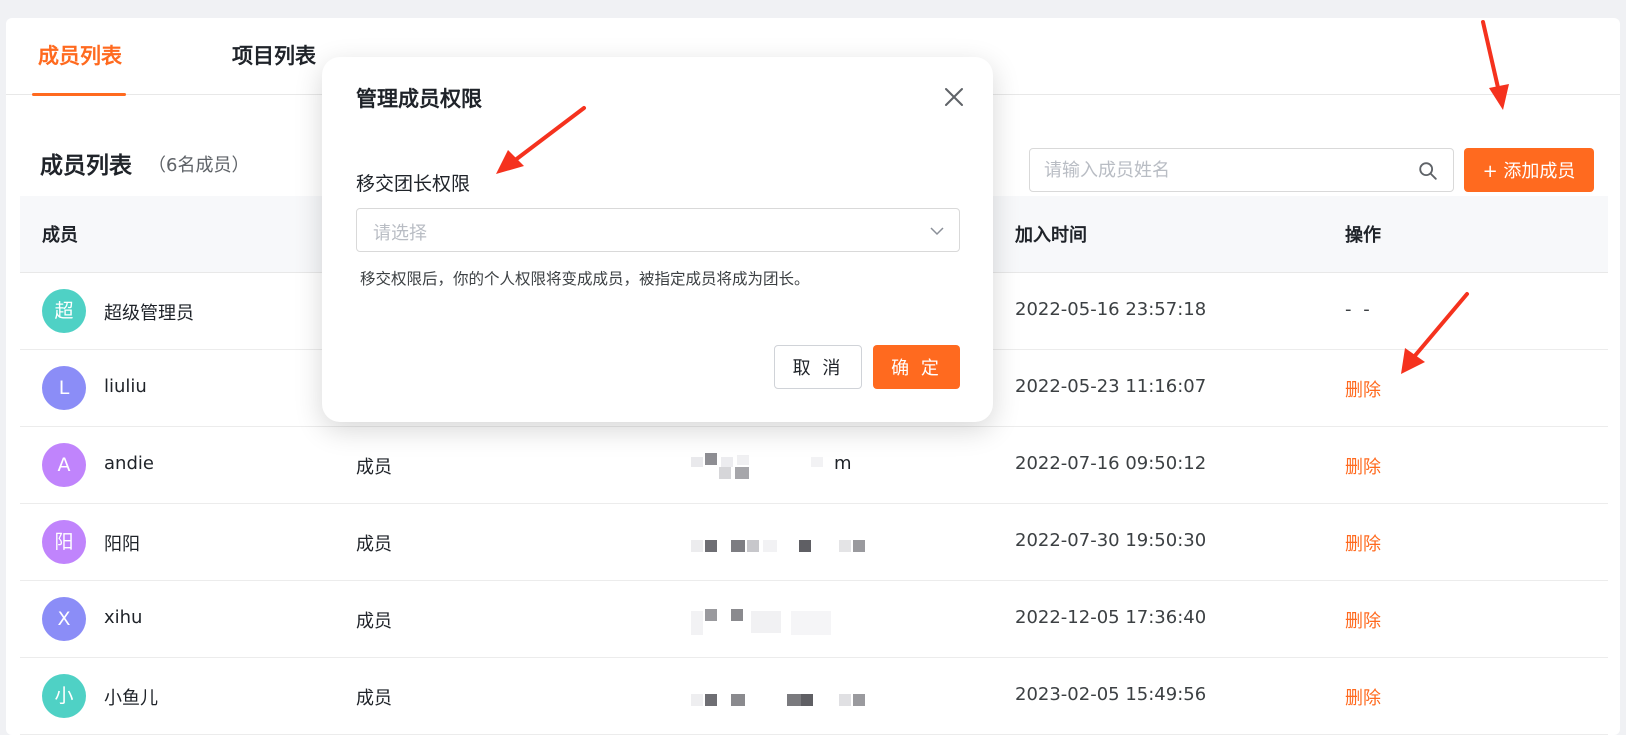 The width and height of the screenshot is (1626, 735). I want to click on section-title: 成员列表, so click(86, 166).